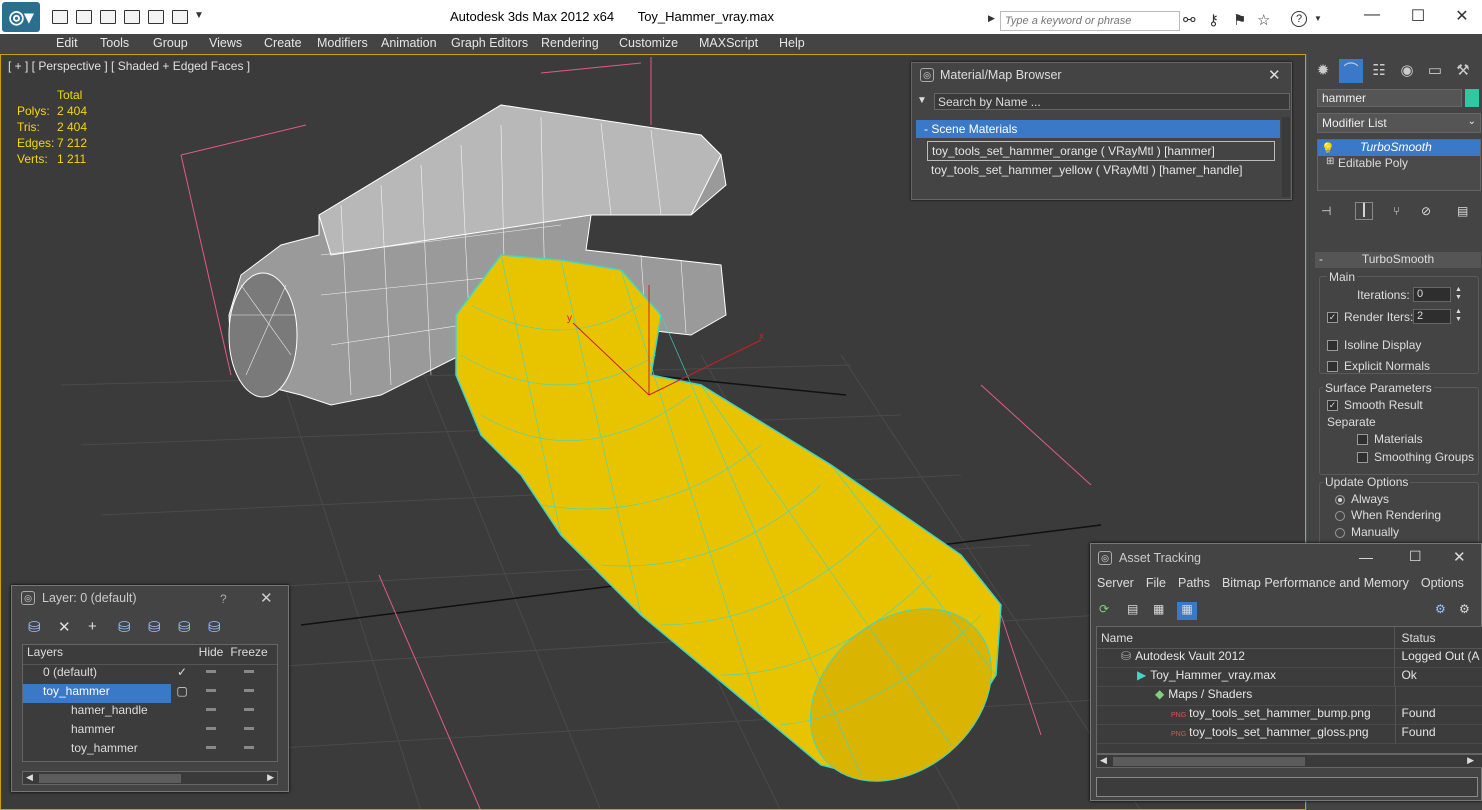 The image size is (1482, 810). I want to click on menu-bitmap-performance: Bitmap Performance and Memory, so click(1315, 583).